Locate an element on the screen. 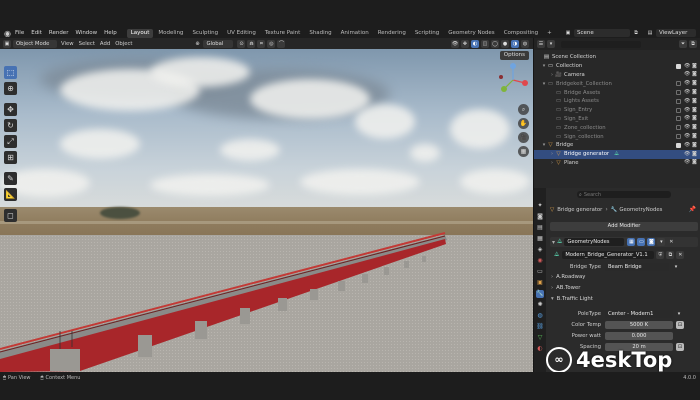 The width and height of the screenshot is (700, 400). mode-selector: Object Mode is located at coordinates (35, 43).